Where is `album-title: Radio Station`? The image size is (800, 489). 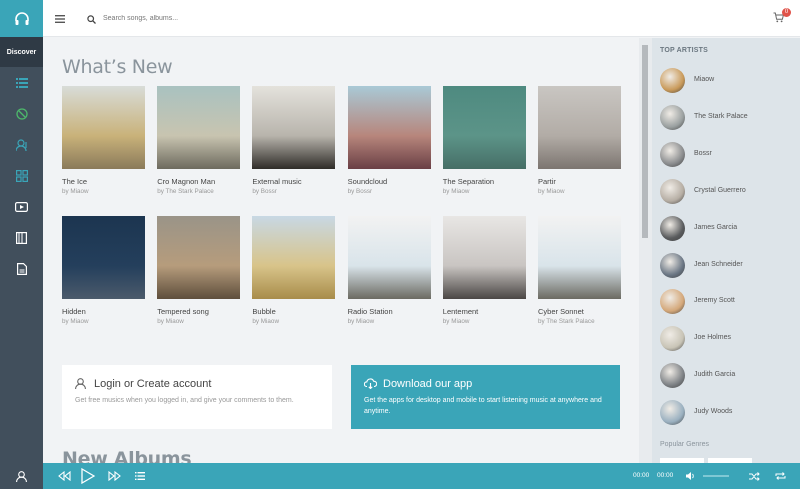 album-title: Radio Station is located at coordinates (370, 311).